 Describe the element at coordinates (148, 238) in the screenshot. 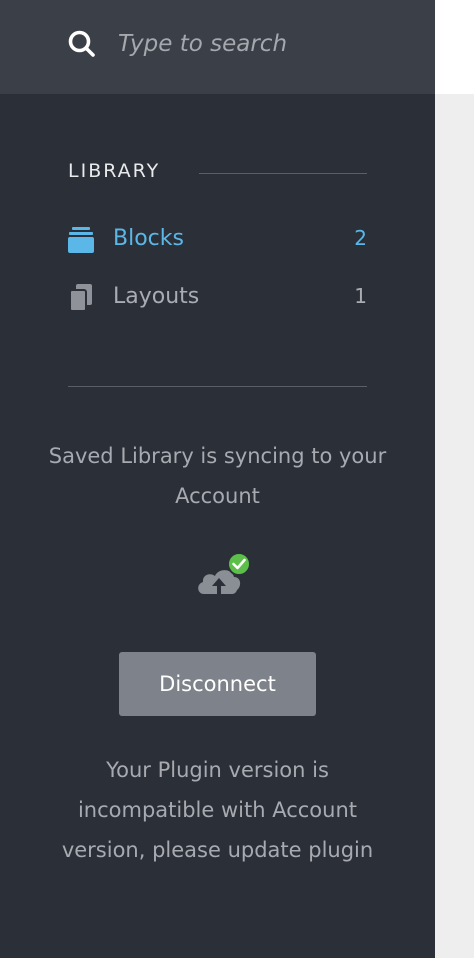

I see `library-item-label: Blocks` at that location.